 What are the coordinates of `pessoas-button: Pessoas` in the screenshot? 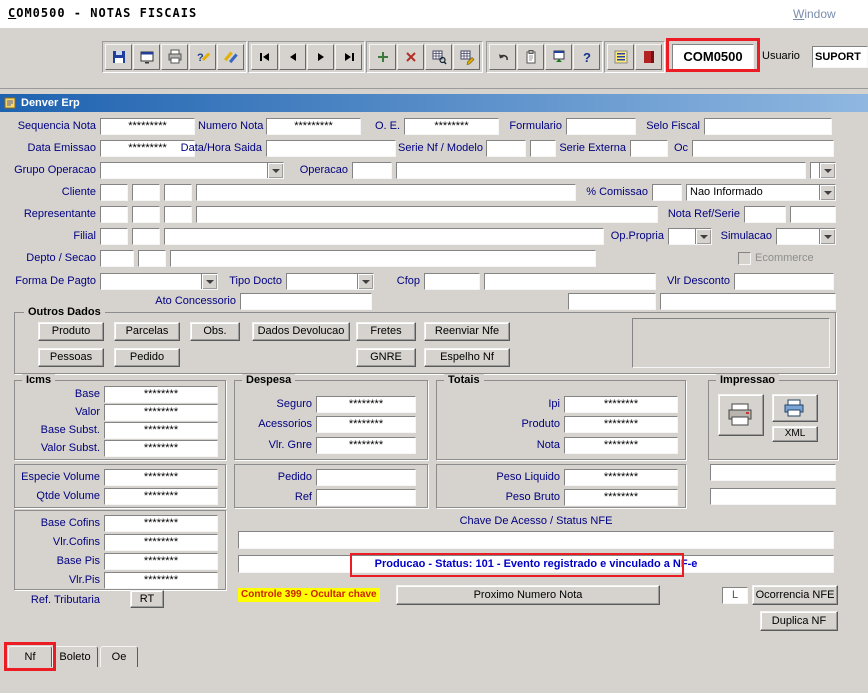 It's located at (71, 357).